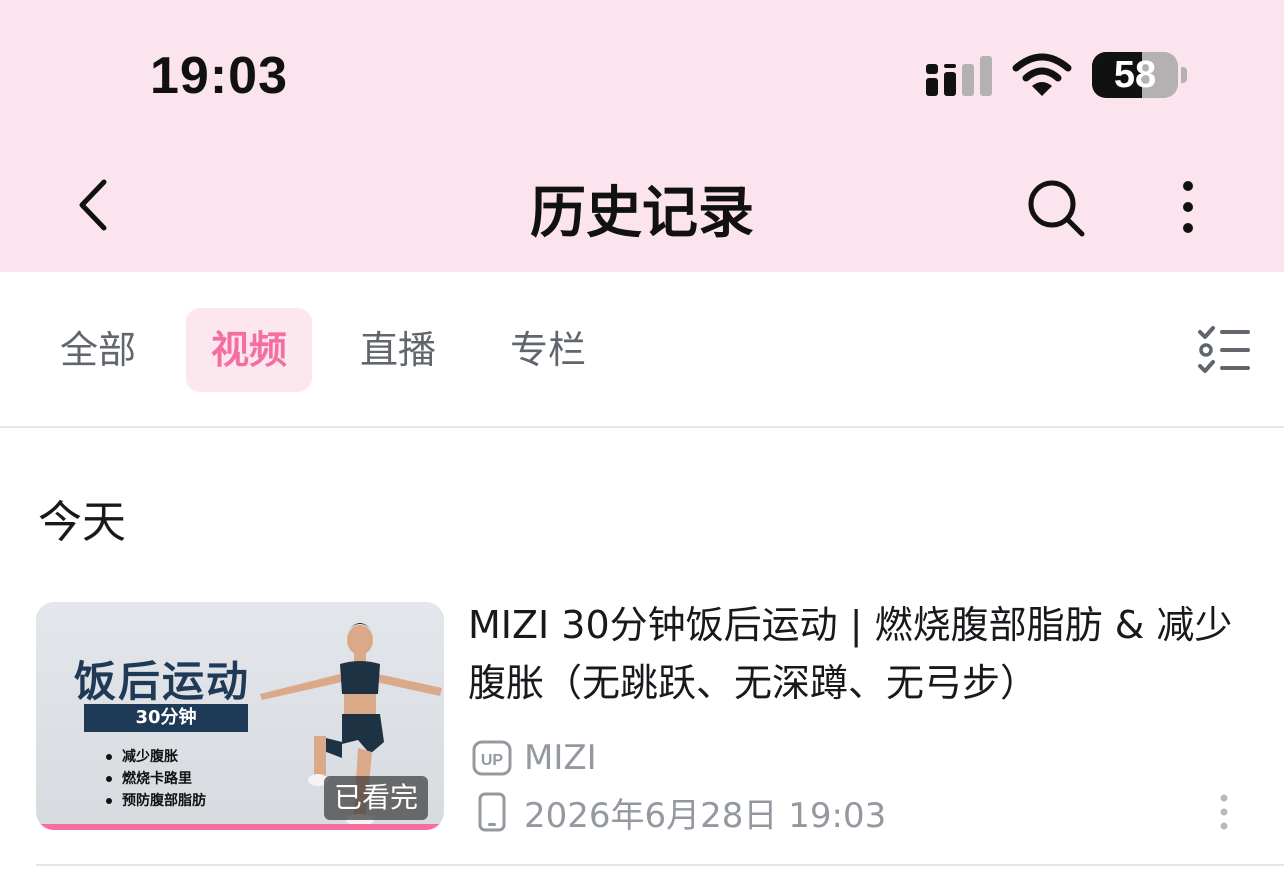  I want to click on back-icon, so click(95, 205).